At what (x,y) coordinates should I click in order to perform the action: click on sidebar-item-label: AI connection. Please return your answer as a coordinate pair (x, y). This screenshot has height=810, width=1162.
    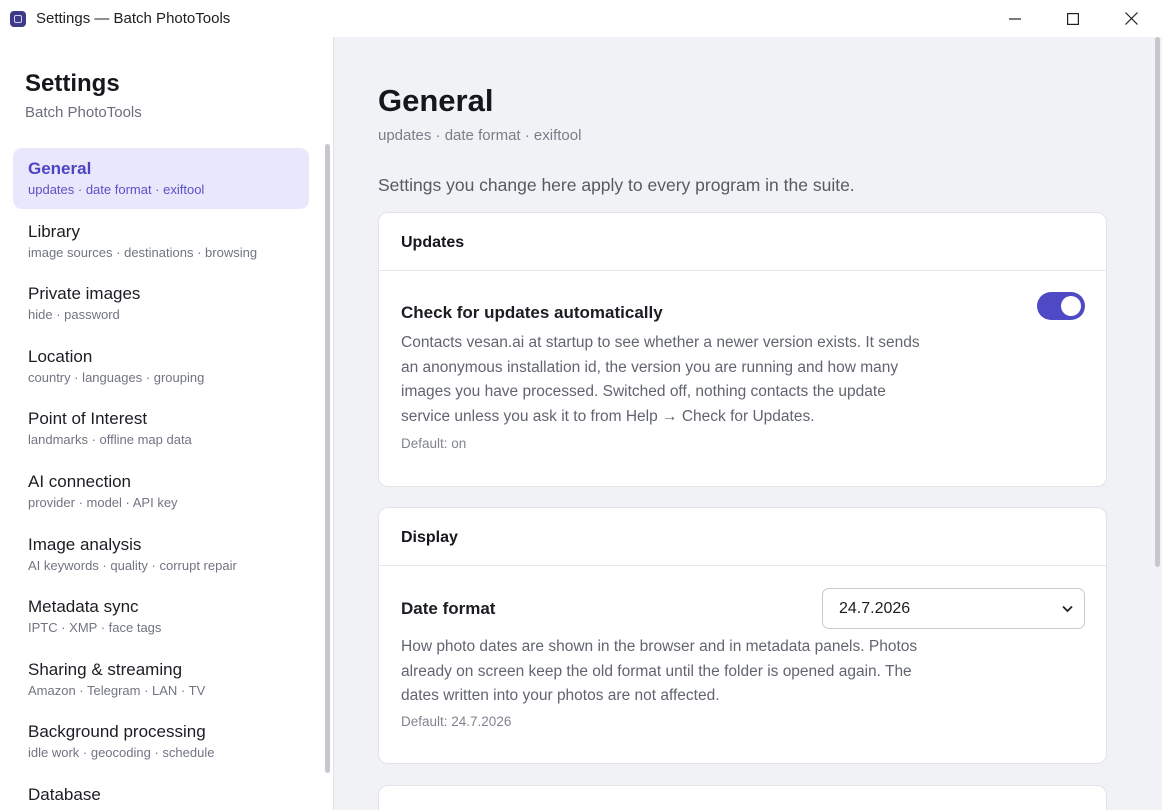
    Looking at the image, I should click on (80, 481).